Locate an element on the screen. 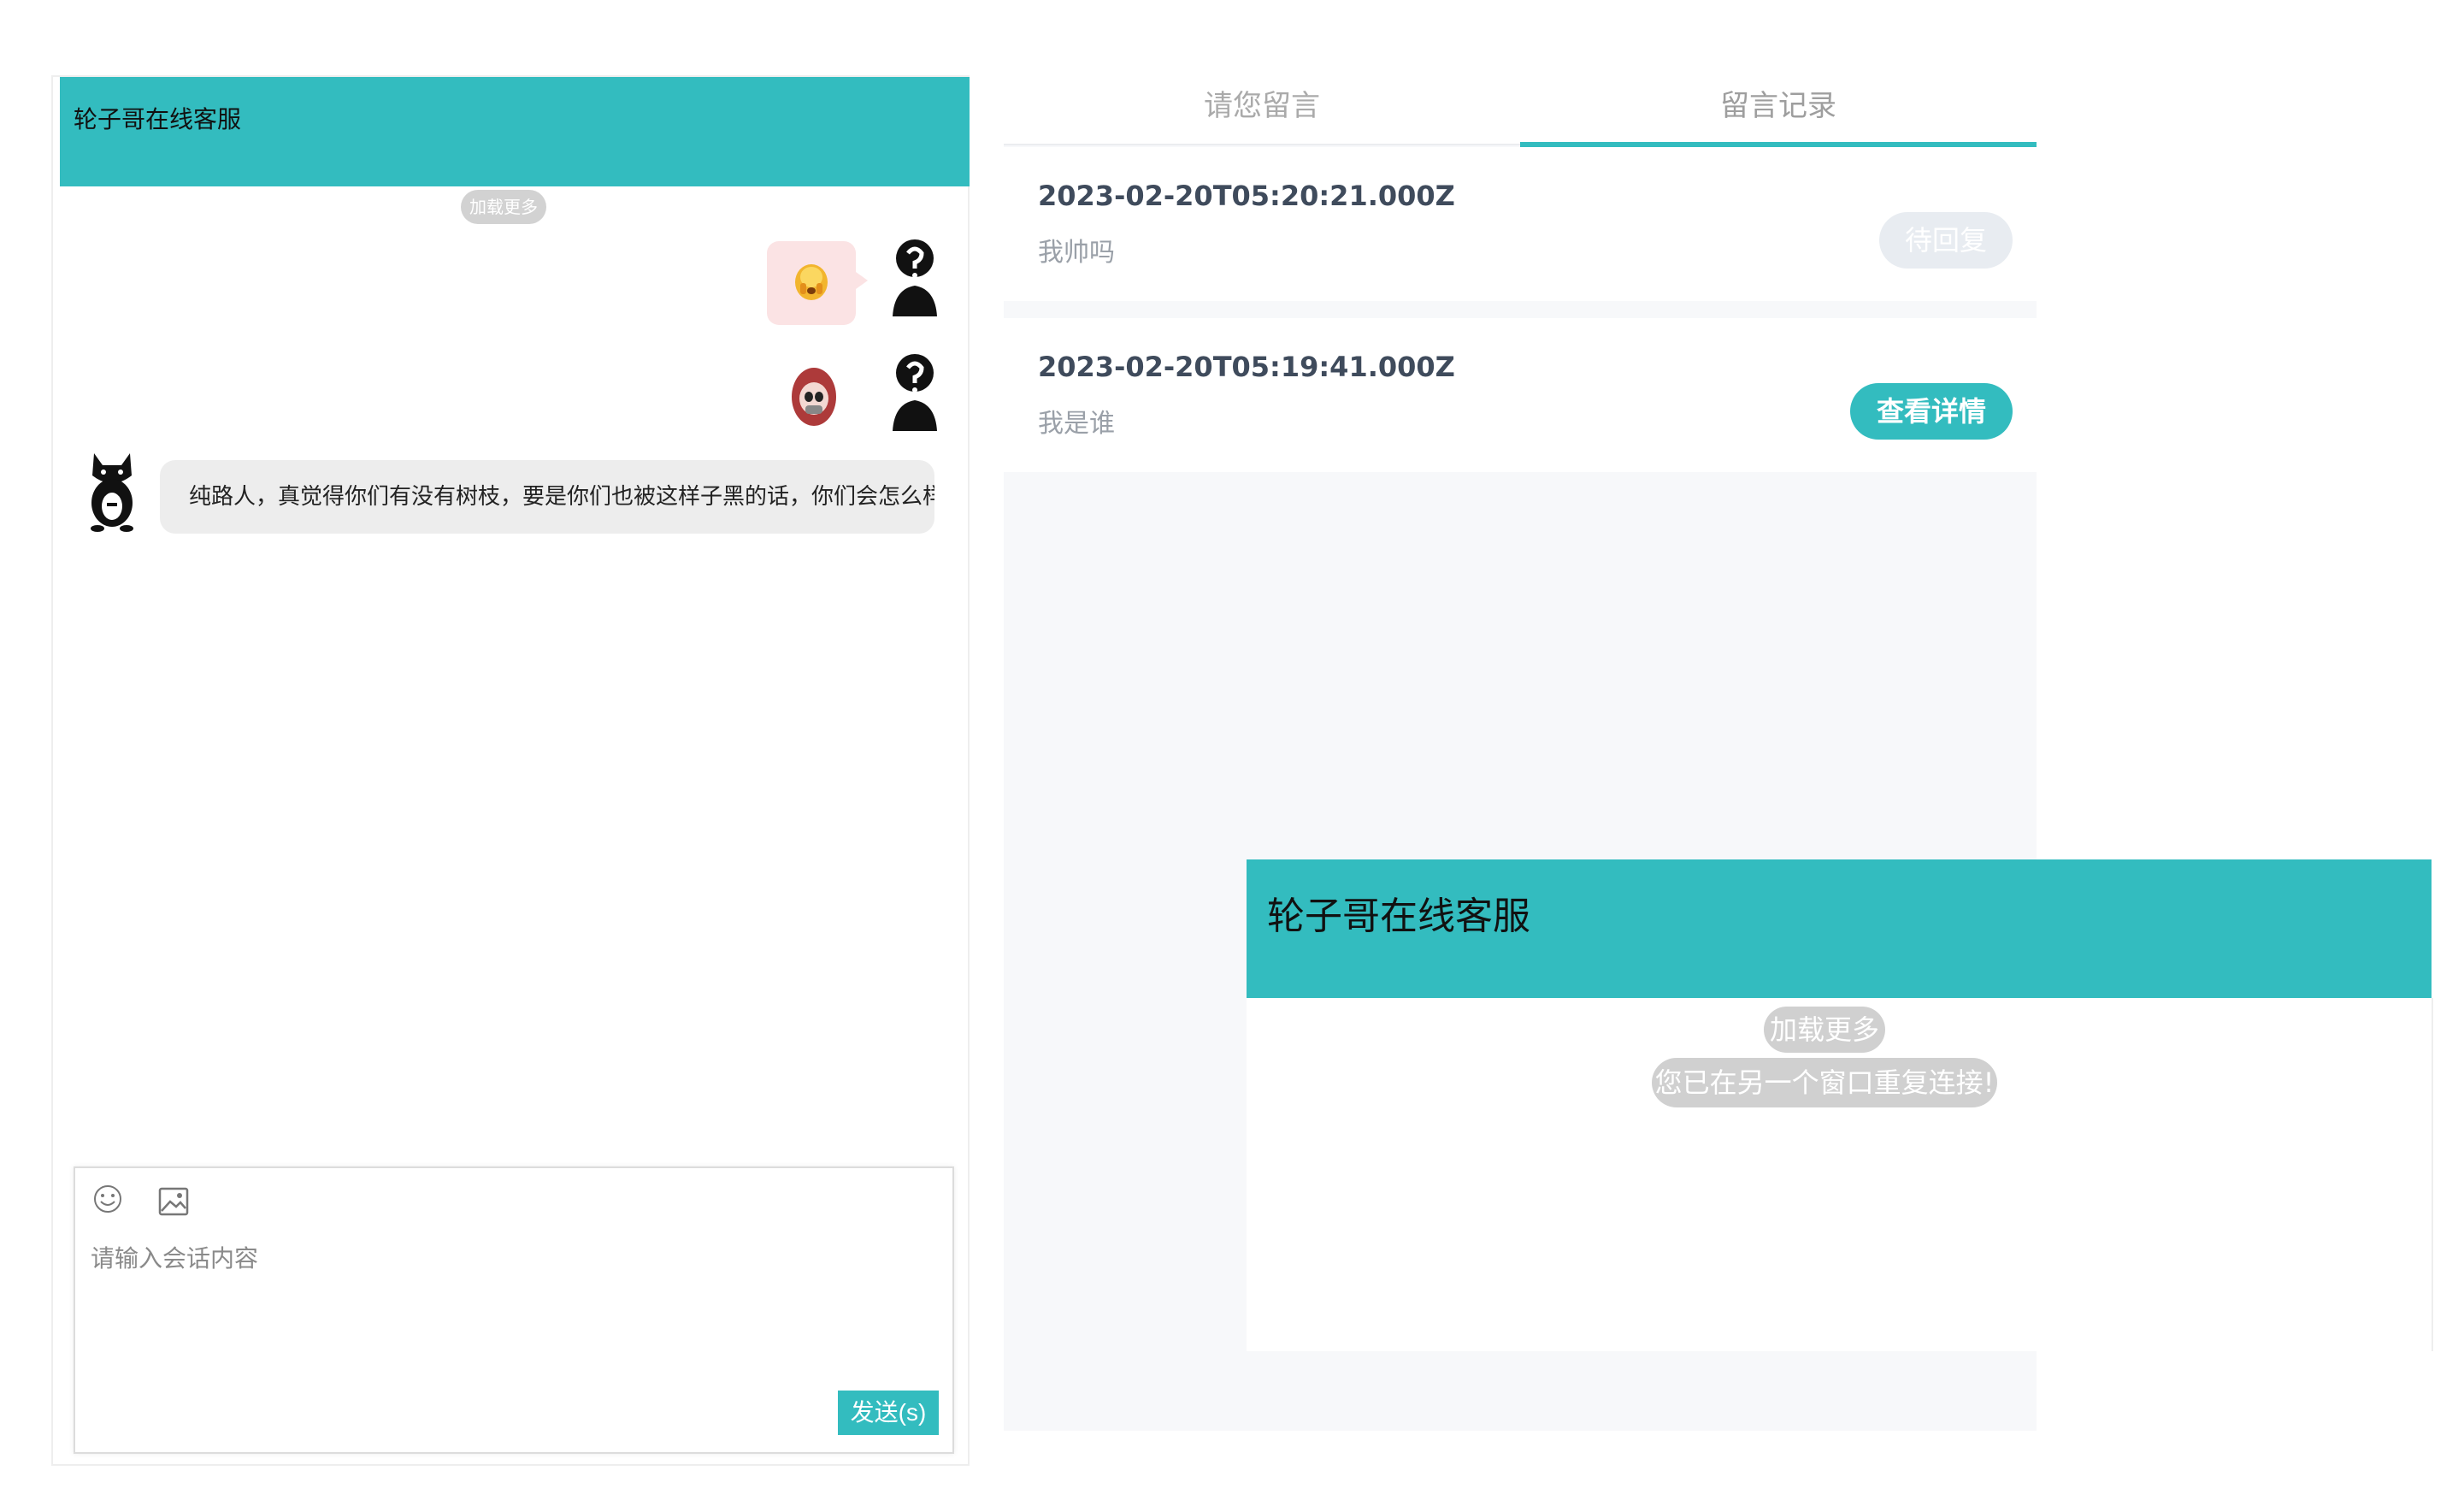 This screenshot has width=2464, height=1494. emoji-icon is located at coordinates (107, 1199).